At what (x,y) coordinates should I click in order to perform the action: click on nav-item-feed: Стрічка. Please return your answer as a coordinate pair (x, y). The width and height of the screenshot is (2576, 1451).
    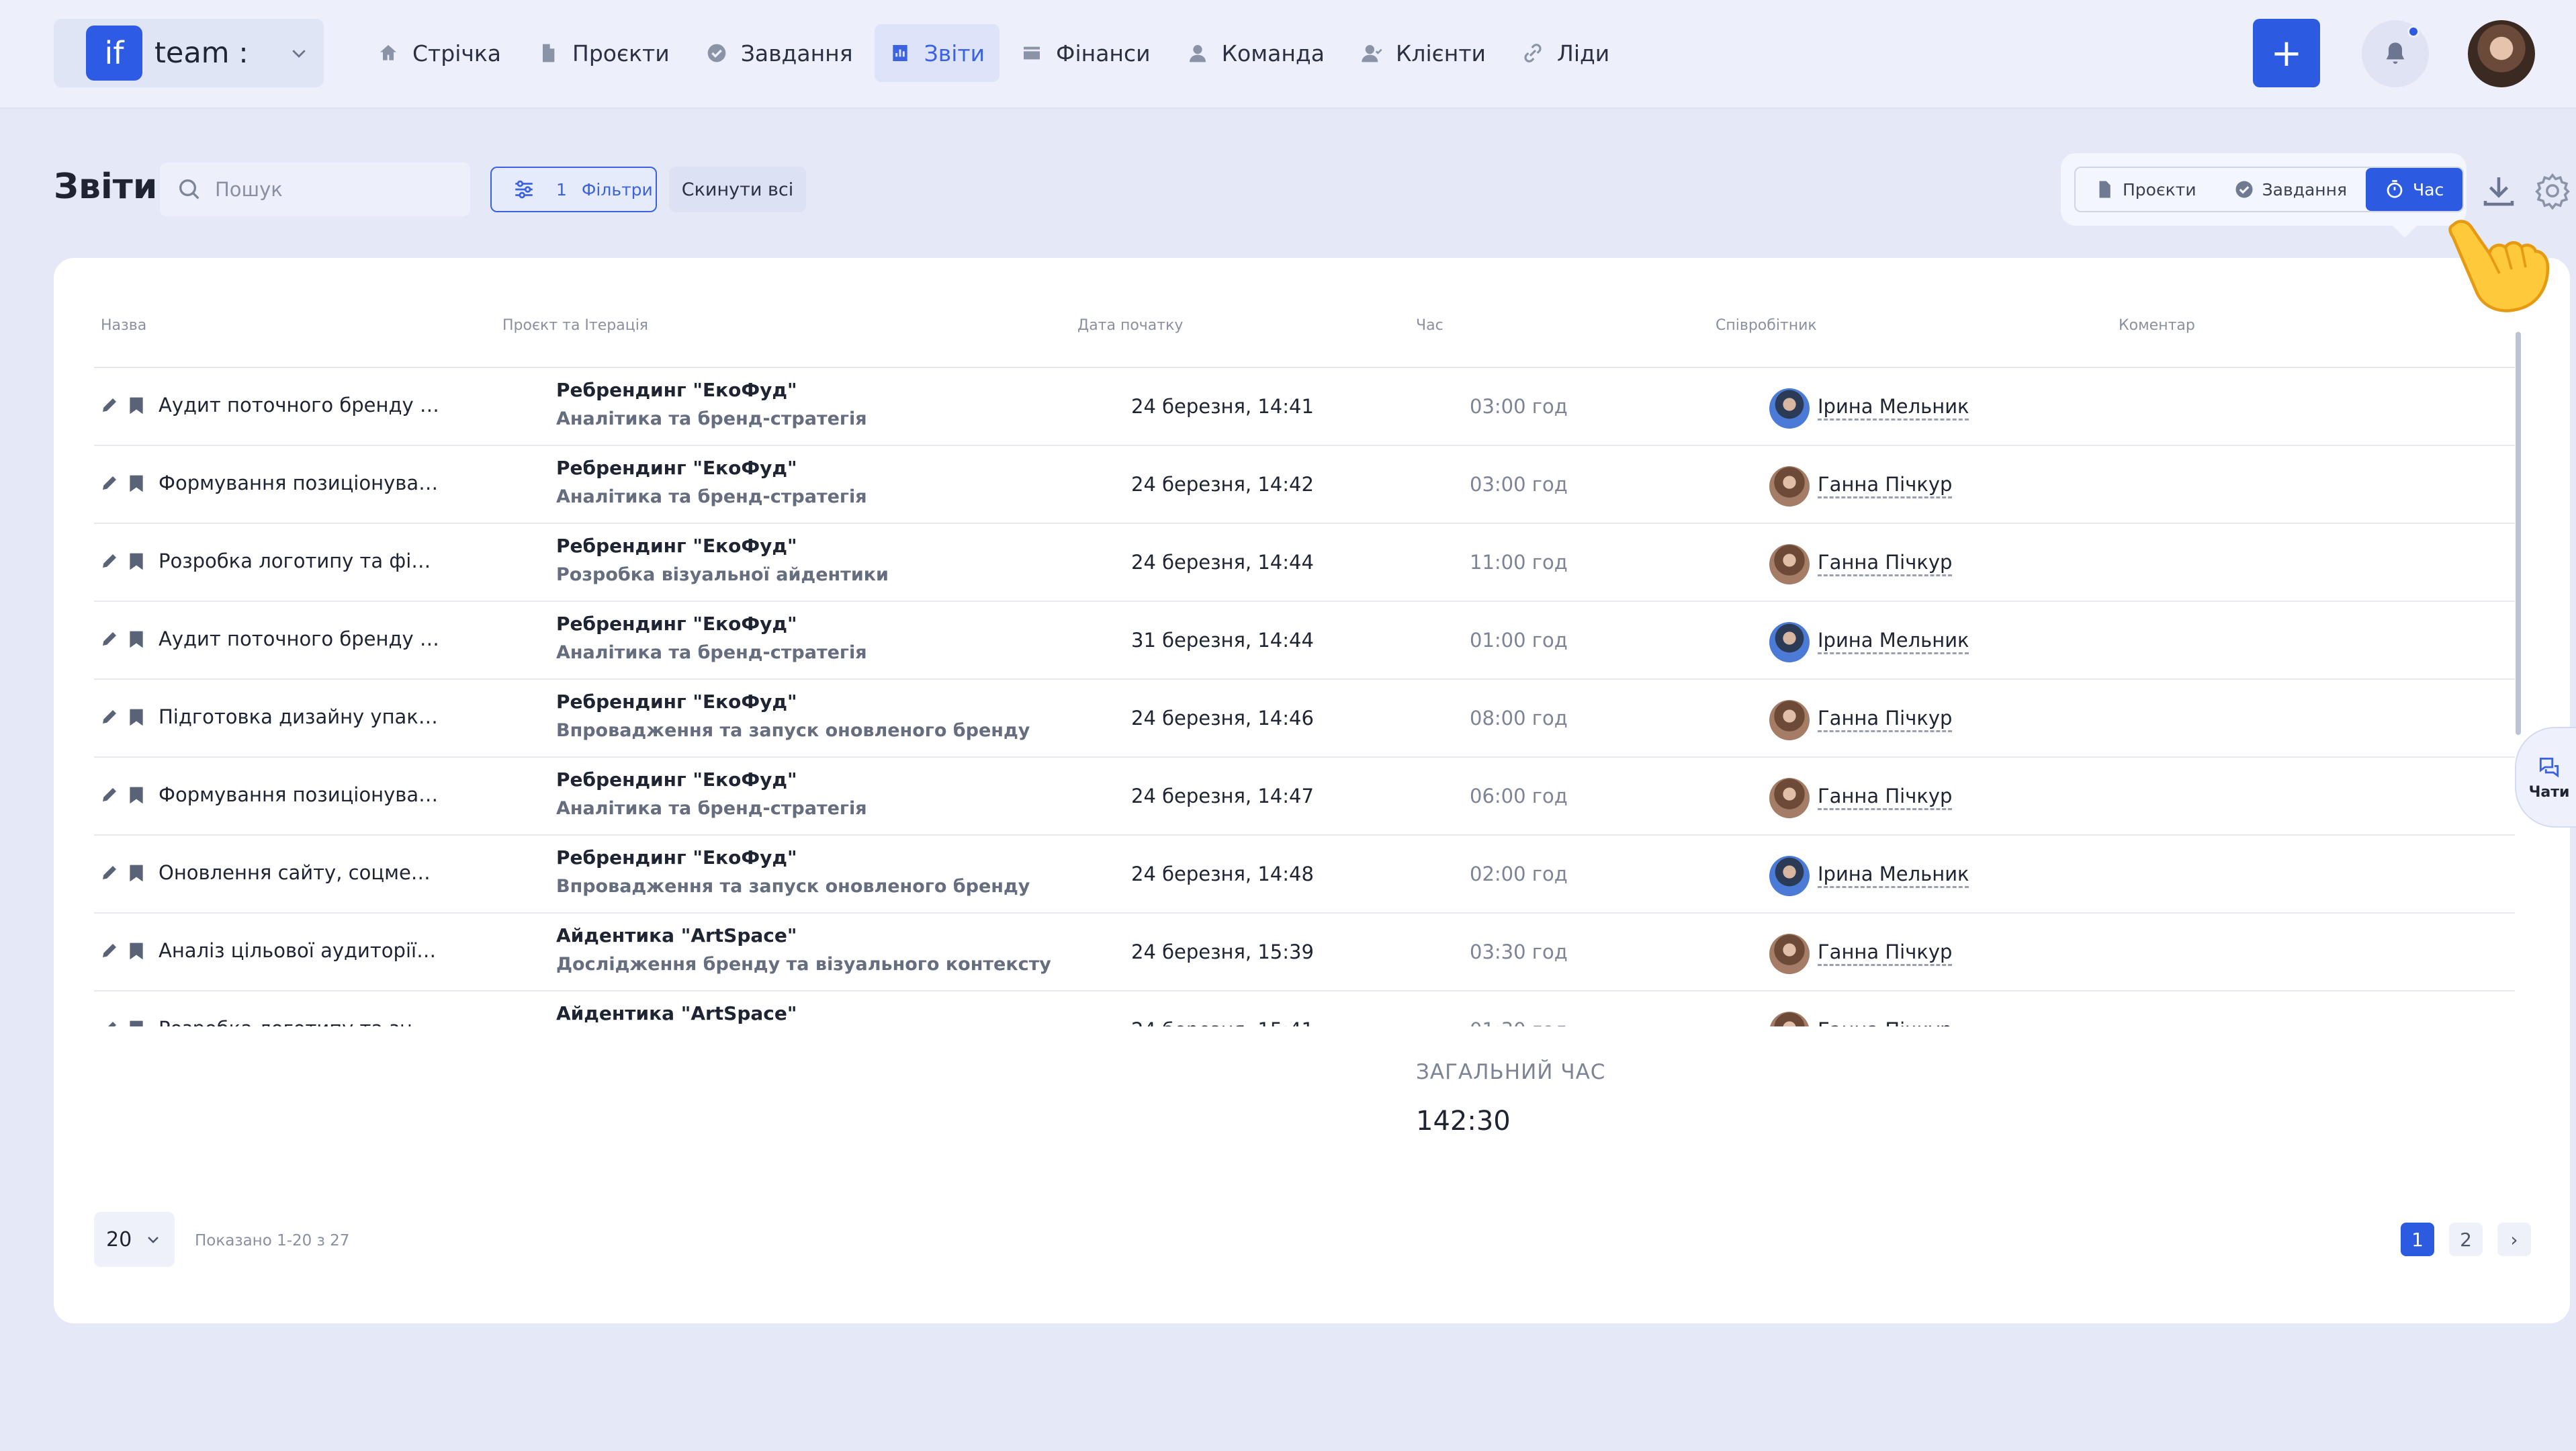
    Looking at the image, I should click on (440, 53).